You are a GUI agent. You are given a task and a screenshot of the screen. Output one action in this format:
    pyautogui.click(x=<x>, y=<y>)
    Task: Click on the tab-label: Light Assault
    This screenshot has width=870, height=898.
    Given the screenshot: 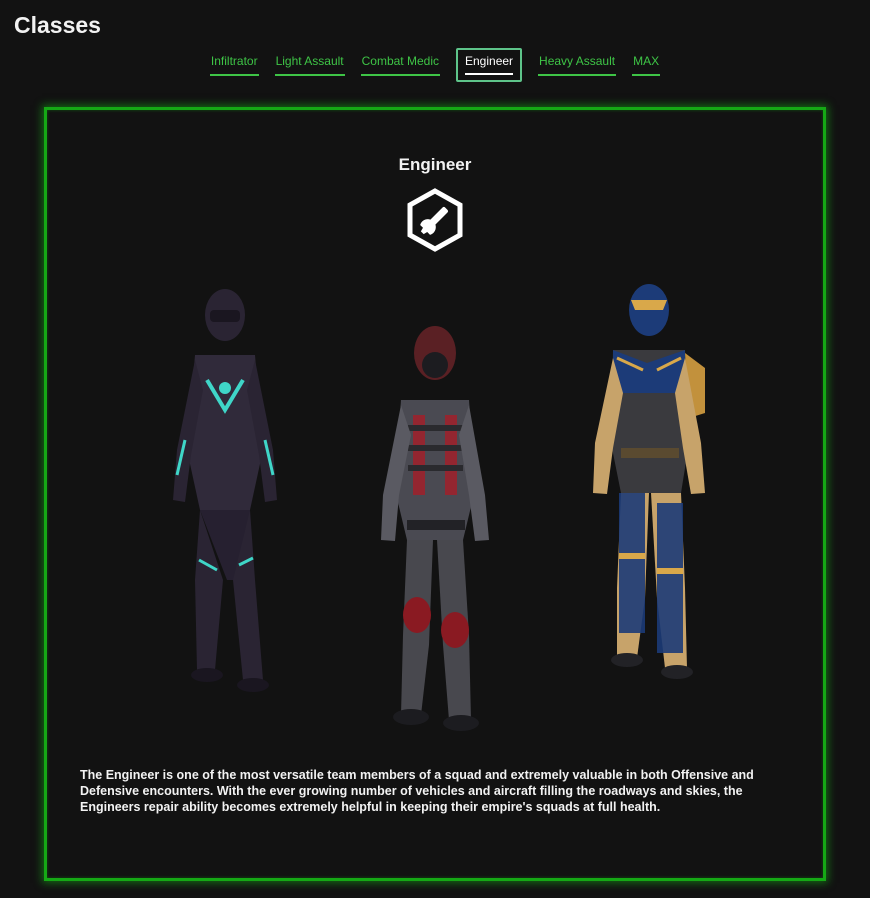 What is the action you would take?
    pyautogui.click(x=309, y=61)
    